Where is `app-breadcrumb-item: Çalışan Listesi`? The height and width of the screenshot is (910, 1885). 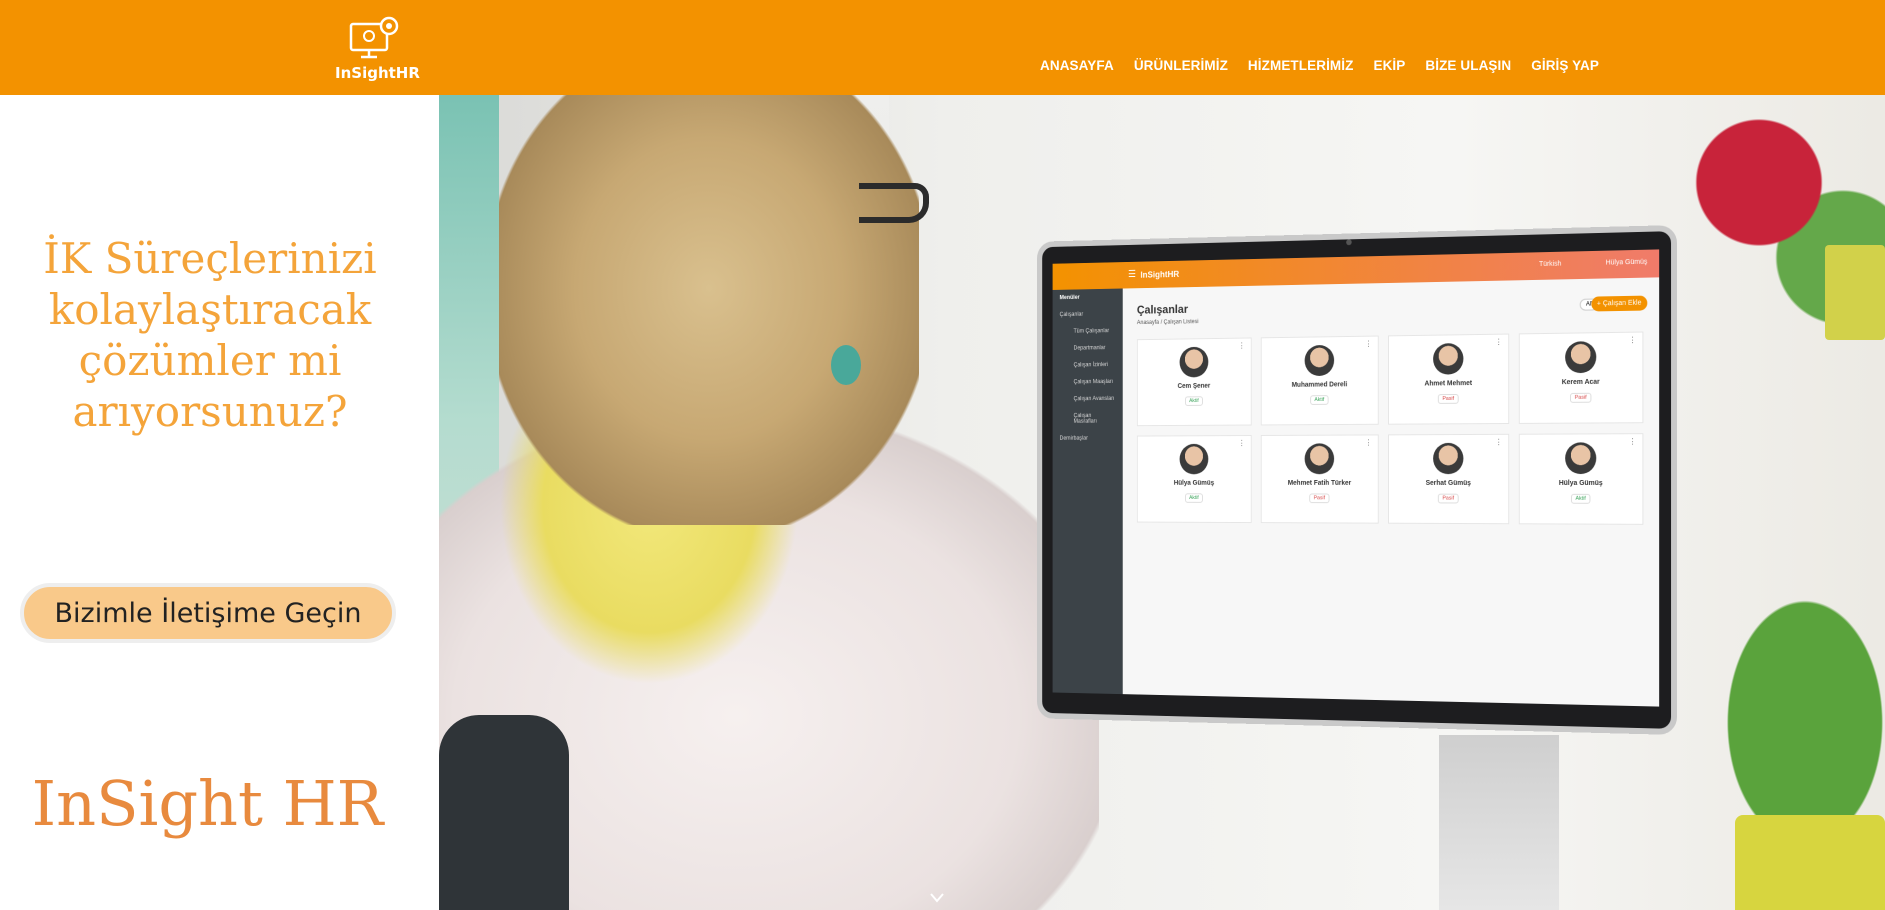
app-breadcrumb-item: Çalışan Listesi is located at coordinates (1181, 322).